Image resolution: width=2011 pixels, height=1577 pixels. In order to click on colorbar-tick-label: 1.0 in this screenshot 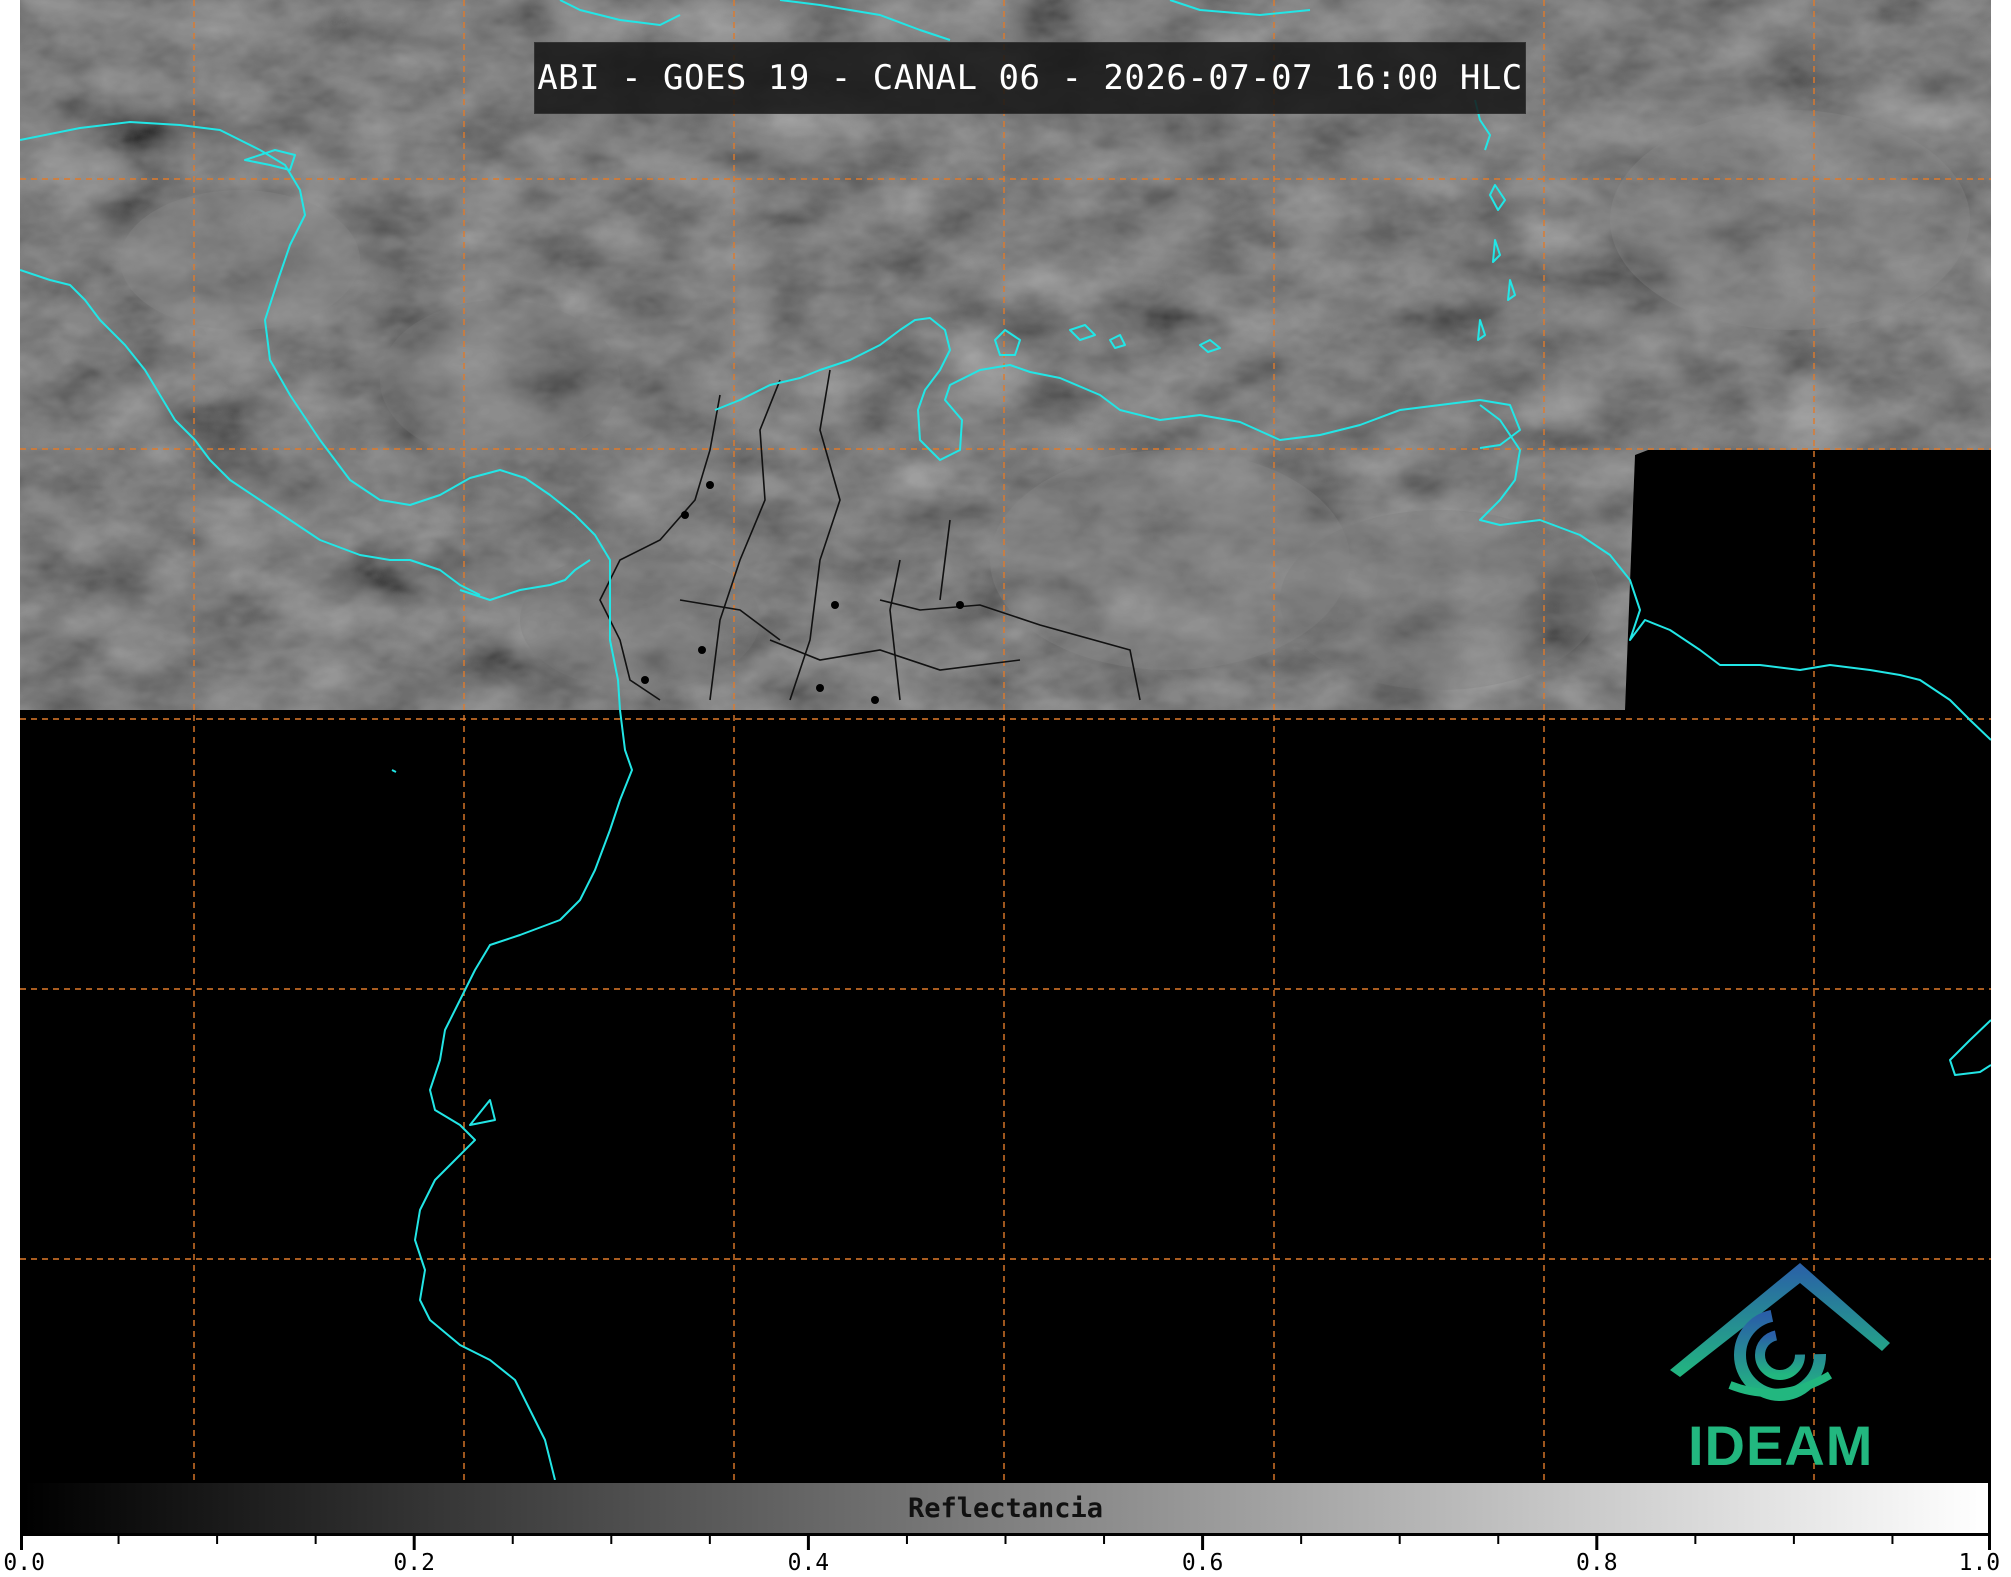, I will do `click(1979, 1563)`.